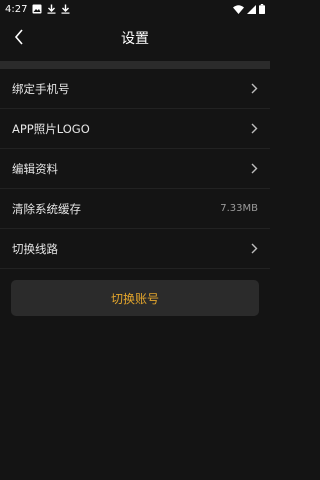  Describe the element at coordinates (135, 89) in the screenshot. I see `menu-item-bind-phone: 绑定手机号` at that location.